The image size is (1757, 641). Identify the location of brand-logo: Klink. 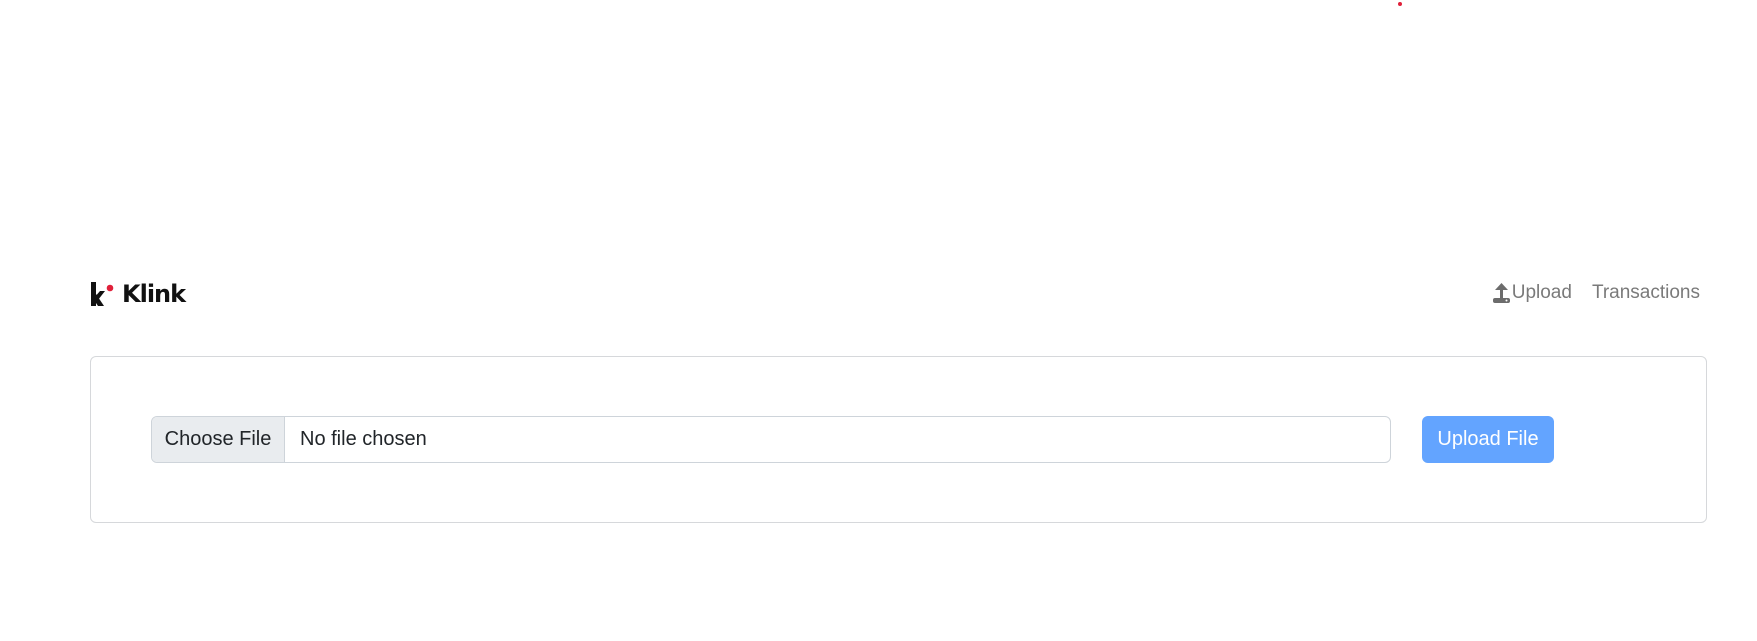
(138, 294).